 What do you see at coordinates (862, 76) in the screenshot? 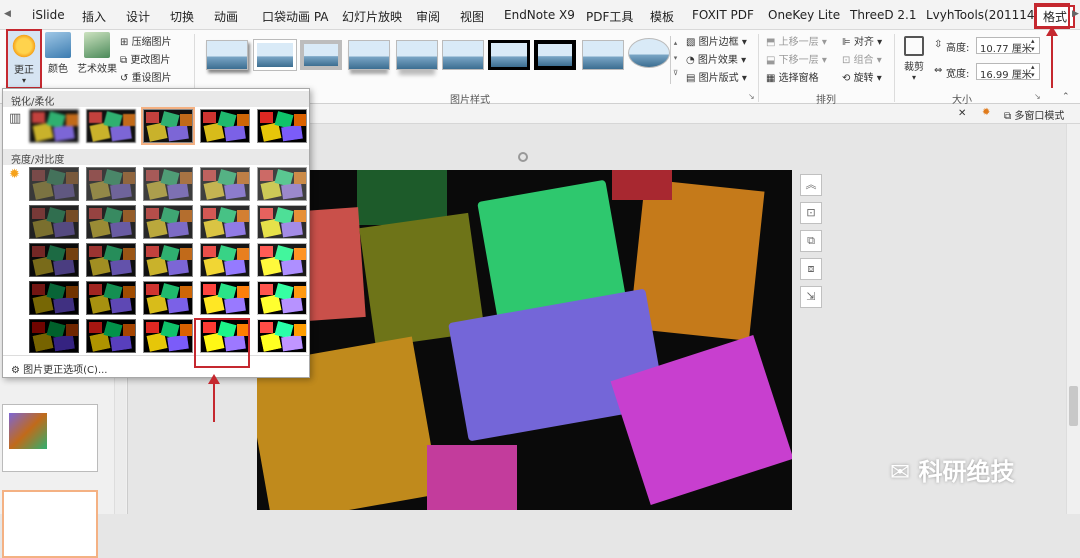
I see `rotate-button: ⟲ 旋转 ▾` at bounding box center [862, 76].